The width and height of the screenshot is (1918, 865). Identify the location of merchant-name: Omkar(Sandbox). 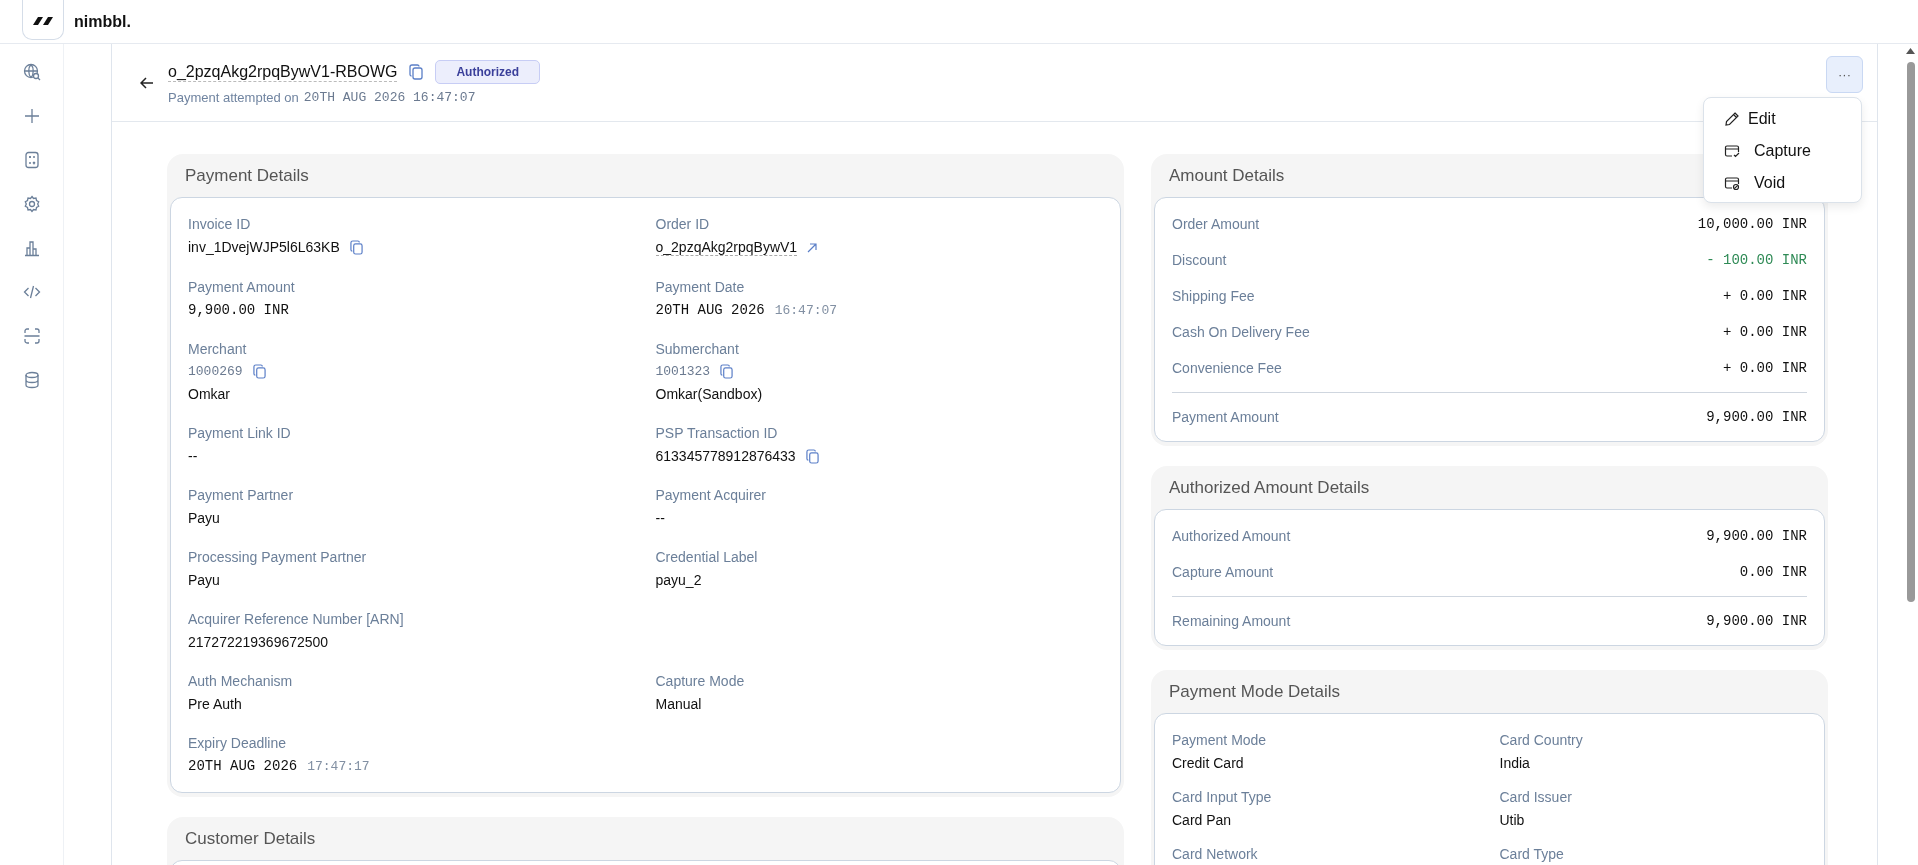
(709, 394).